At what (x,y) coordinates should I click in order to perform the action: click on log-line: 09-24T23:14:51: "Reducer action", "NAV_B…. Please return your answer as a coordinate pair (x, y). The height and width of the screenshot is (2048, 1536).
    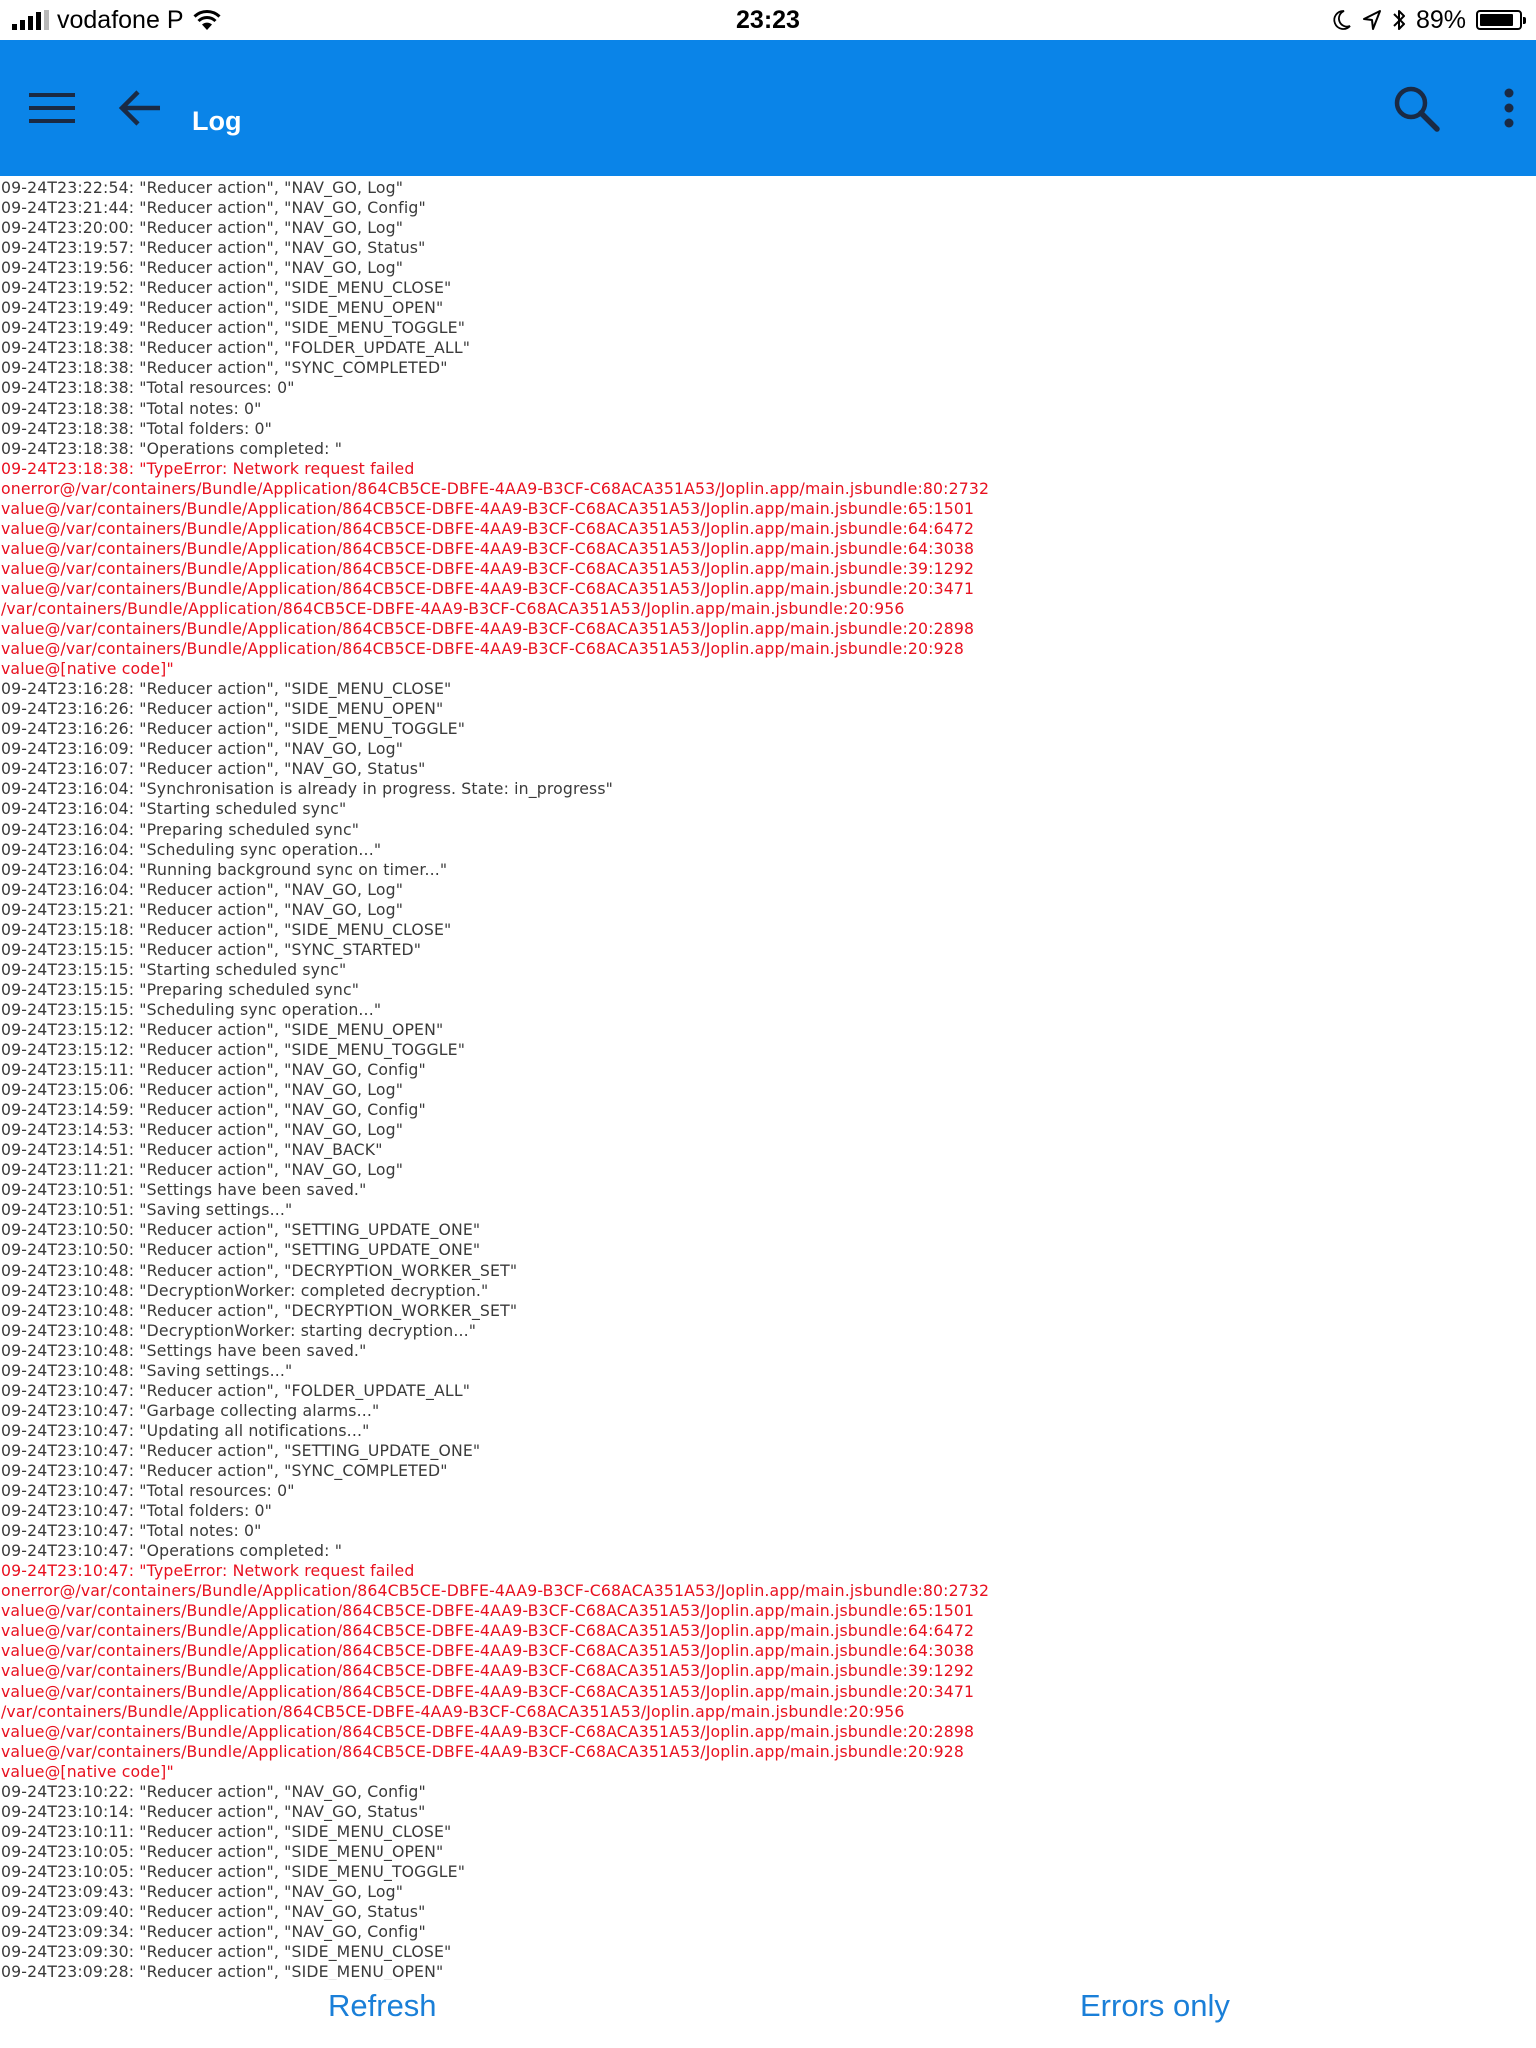
    Looking at the image, I should click on (192, 1150).